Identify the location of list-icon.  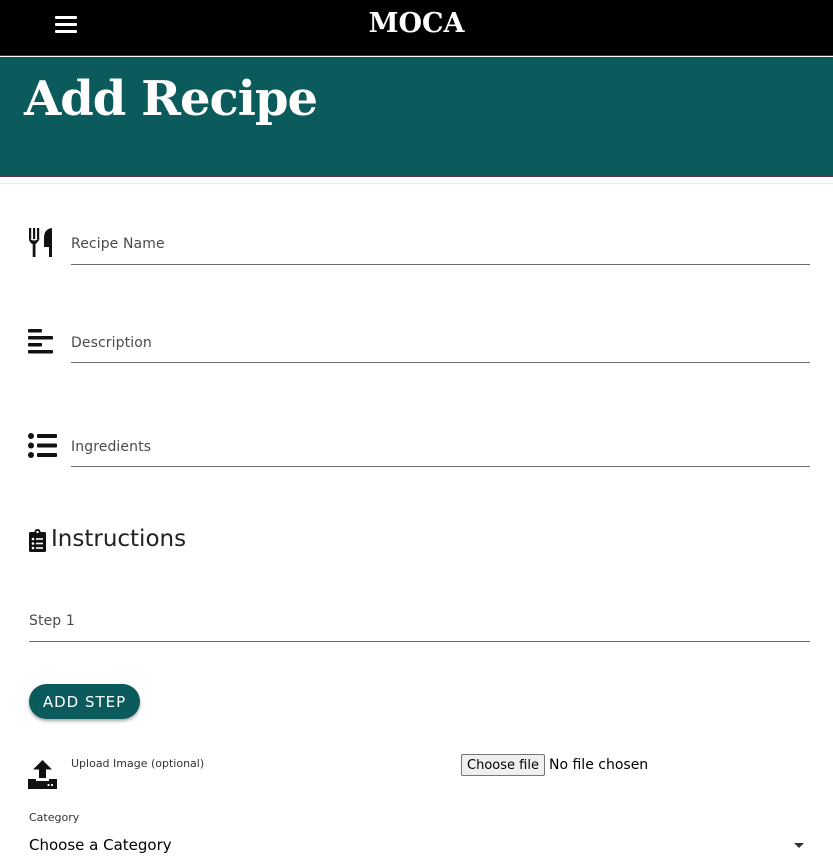
(42, 445).